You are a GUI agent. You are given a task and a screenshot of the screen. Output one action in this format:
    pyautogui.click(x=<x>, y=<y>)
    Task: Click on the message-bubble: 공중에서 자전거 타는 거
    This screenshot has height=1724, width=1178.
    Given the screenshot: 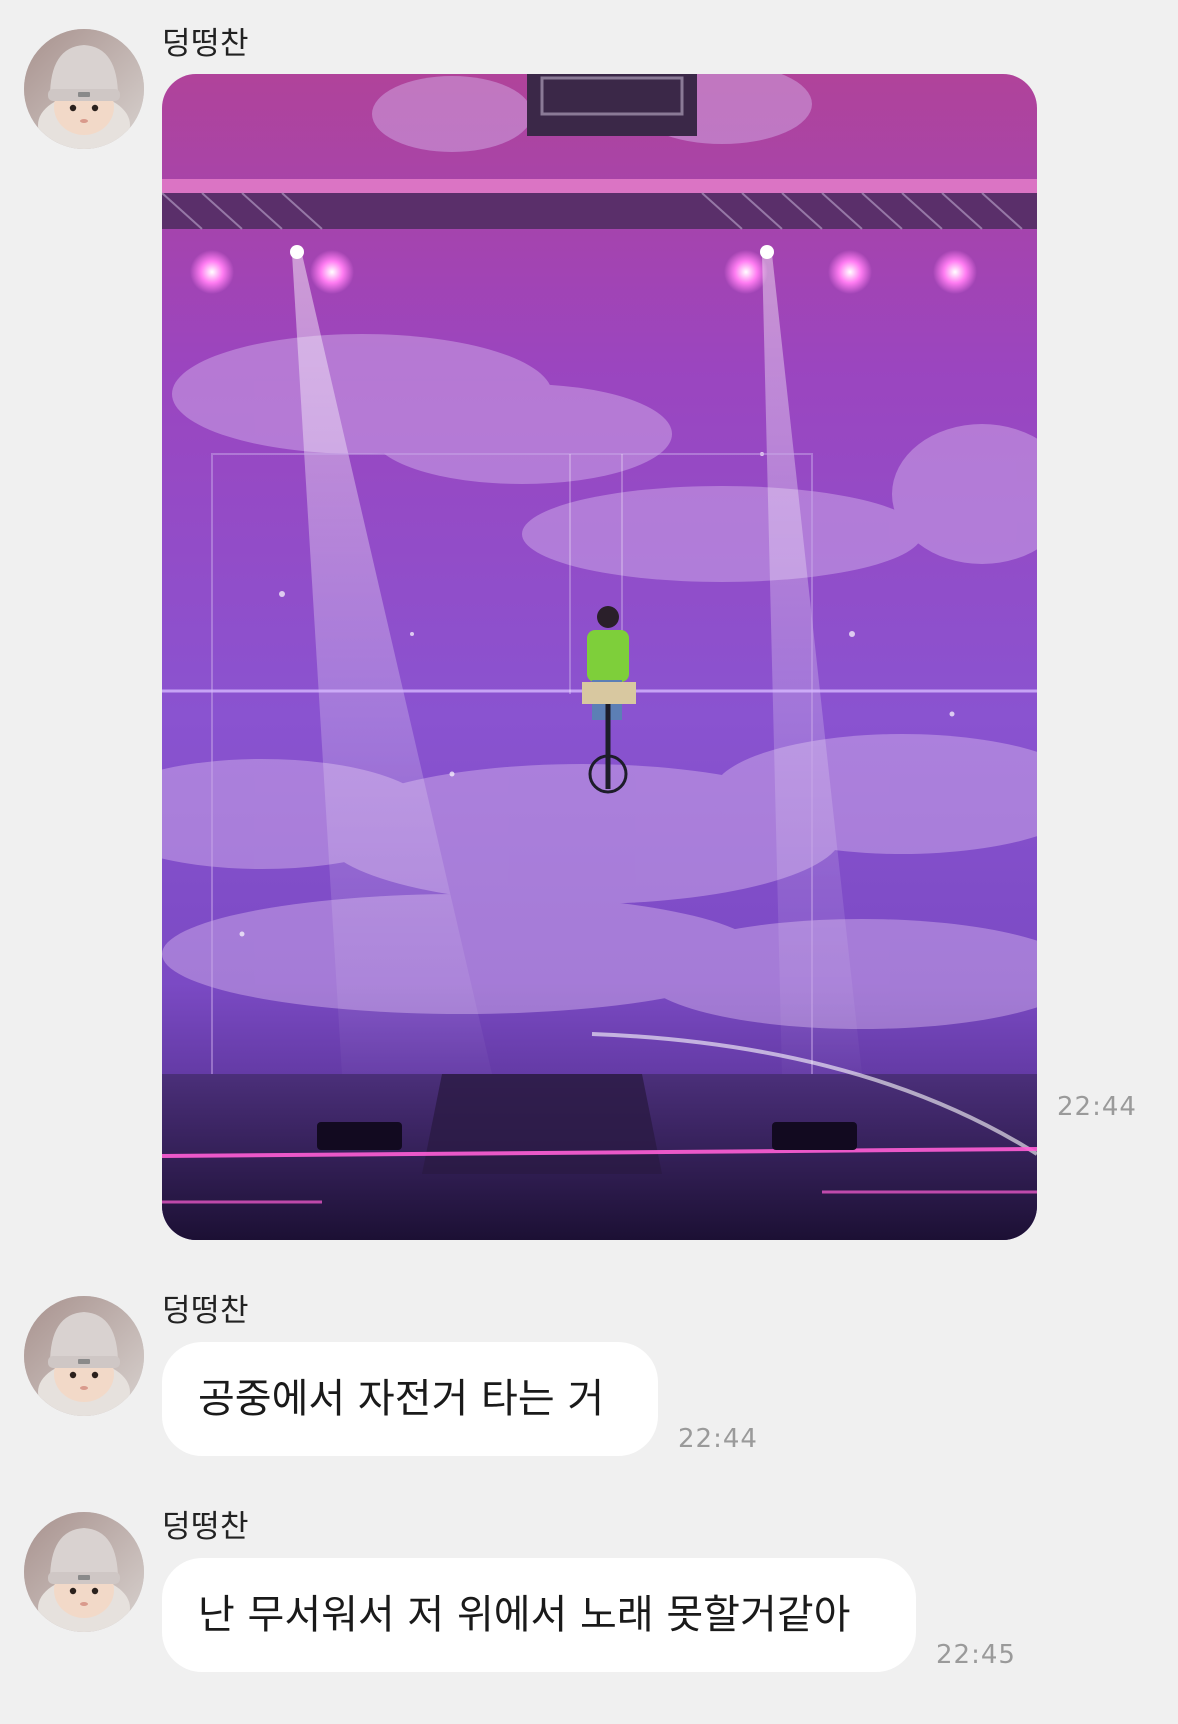 What is the action you would take?
    pyautogui.click(x=410, y=1399)
    